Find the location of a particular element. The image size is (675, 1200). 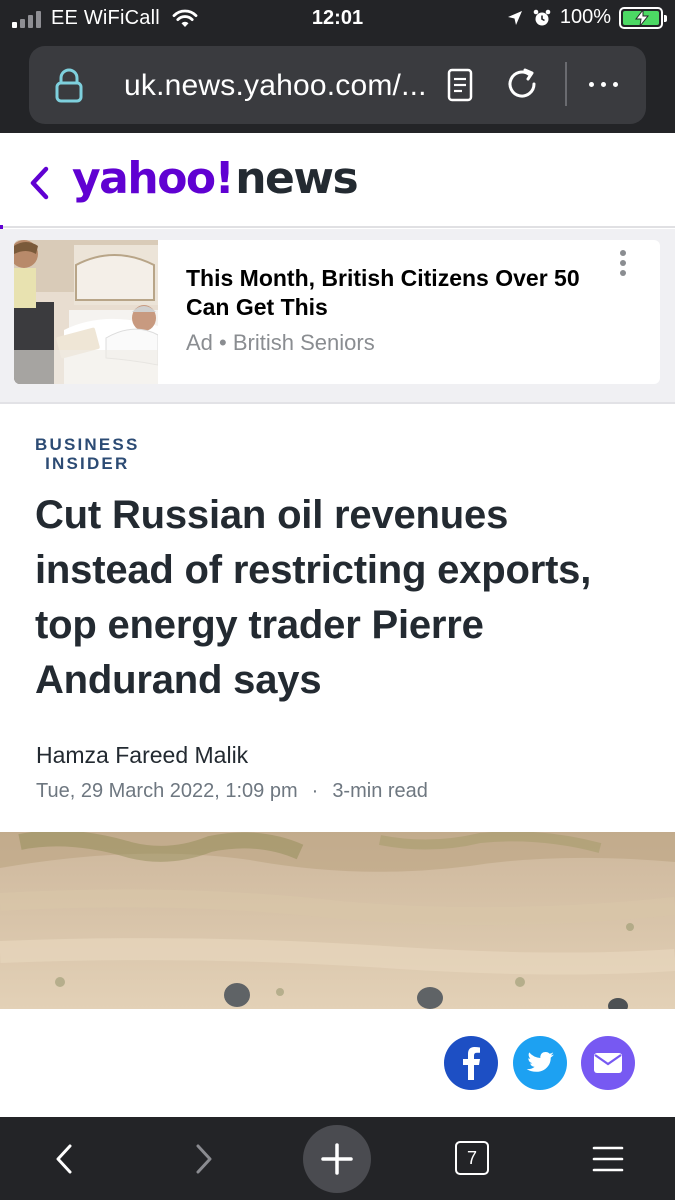

article-dateline: Tue, 29 March 2022, 1:09 pm · 3-min read is located at coordinates (232, 791).